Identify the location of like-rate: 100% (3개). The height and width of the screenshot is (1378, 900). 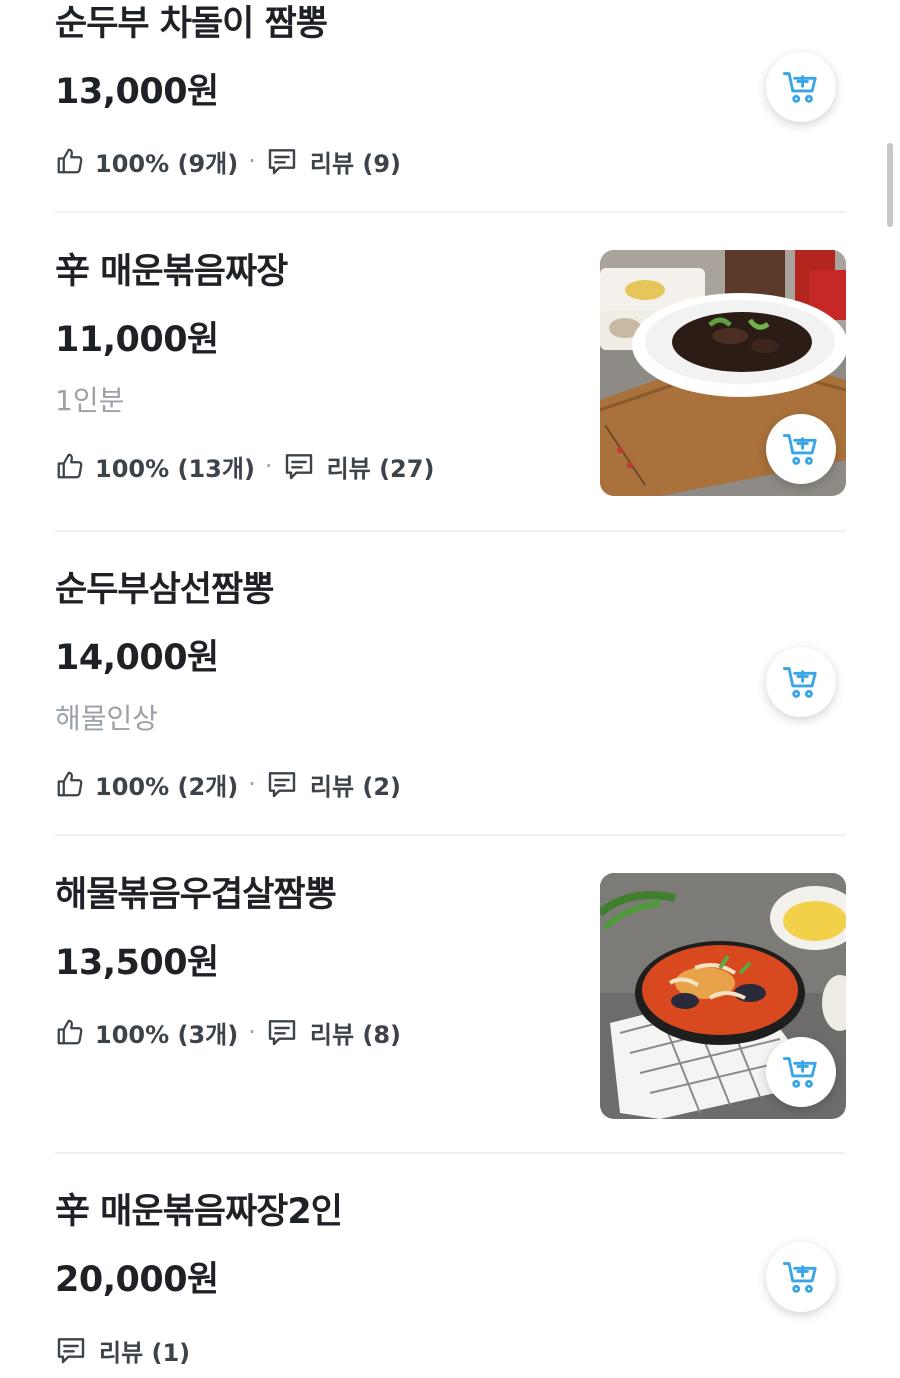
(167, 1034).